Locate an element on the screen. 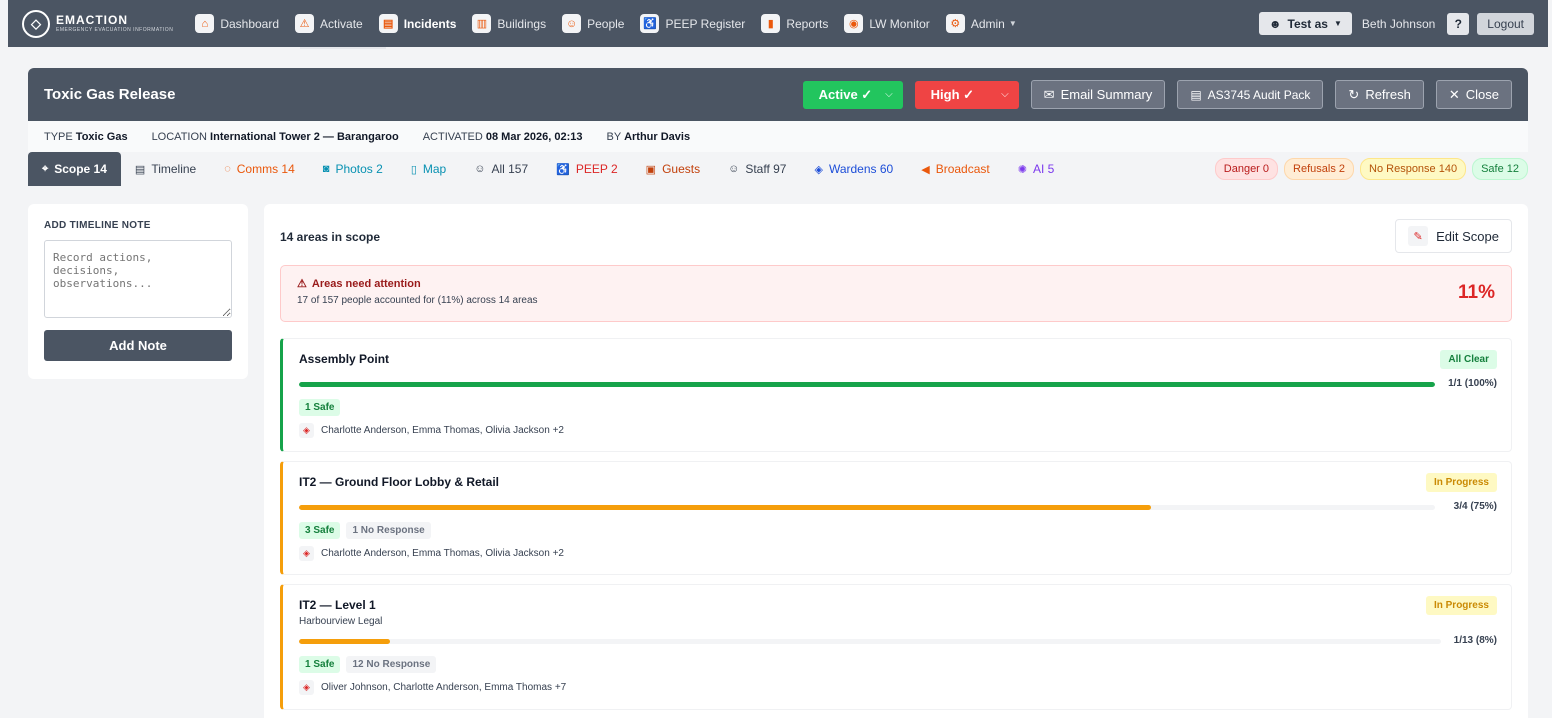 This screenshot has width=1552, height=718. clipboard-icon: ▤ is located at coordinates (388, 23).